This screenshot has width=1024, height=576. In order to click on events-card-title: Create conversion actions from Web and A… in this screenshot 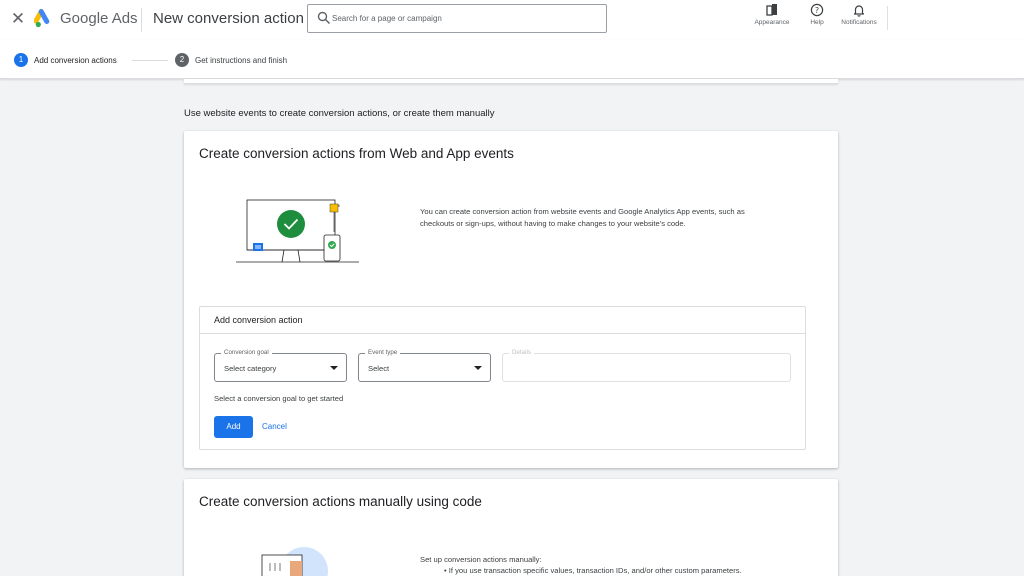, I will do `click(356, 153)`.